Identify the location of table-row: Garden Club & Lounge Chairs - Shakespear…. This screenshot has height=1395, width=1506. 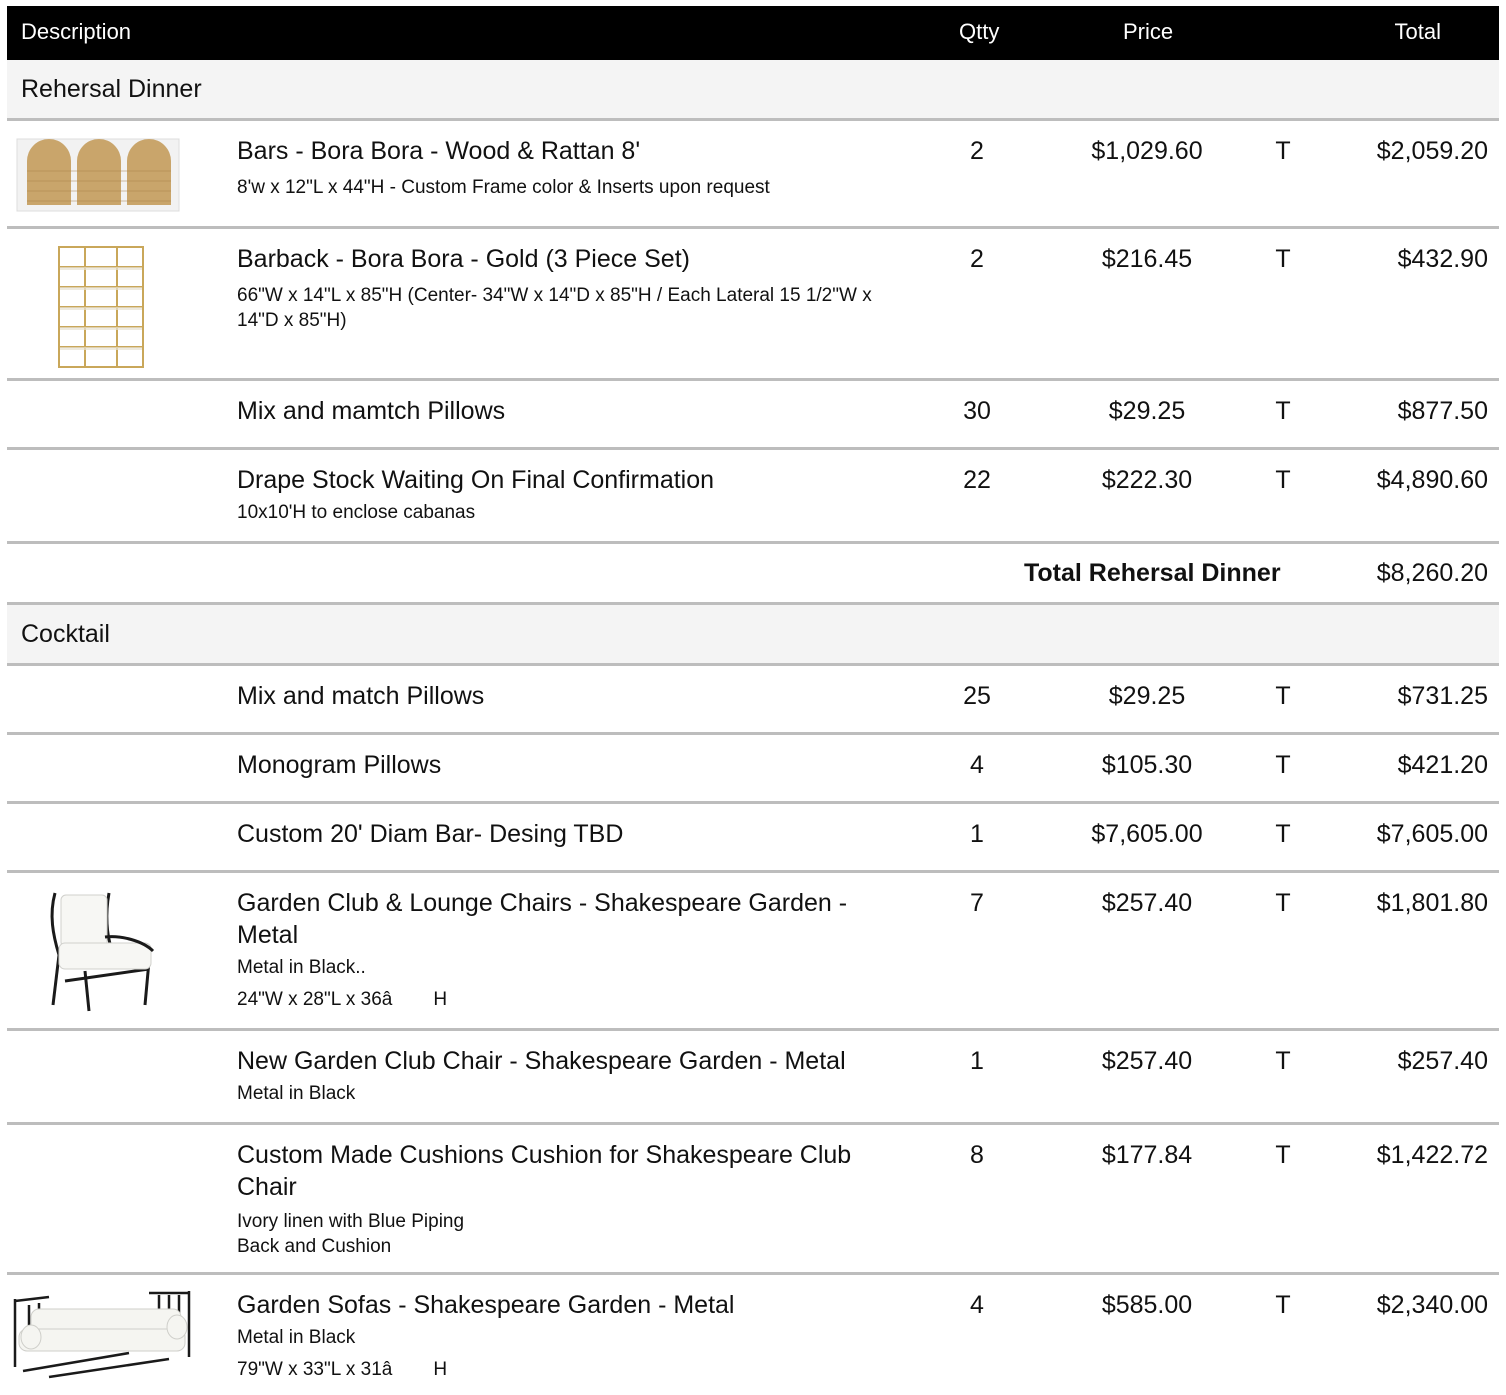
(753, 952).